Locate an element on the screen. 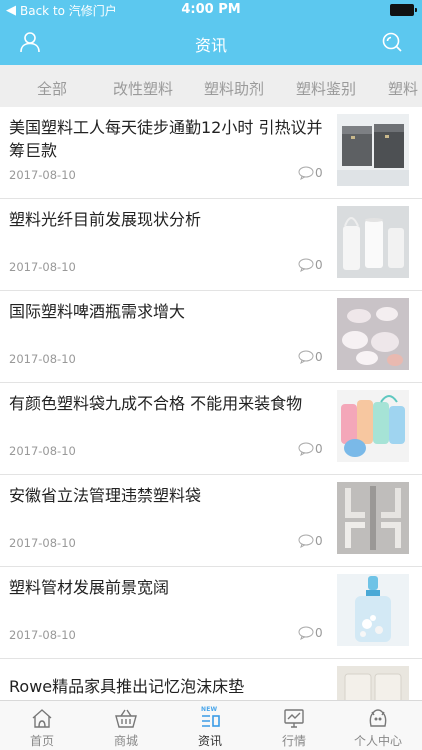  list-item: 有颜色塑料袋九成不合格 不能用来装食物 2017-08-10 0 is located at coordinates (211, 429).